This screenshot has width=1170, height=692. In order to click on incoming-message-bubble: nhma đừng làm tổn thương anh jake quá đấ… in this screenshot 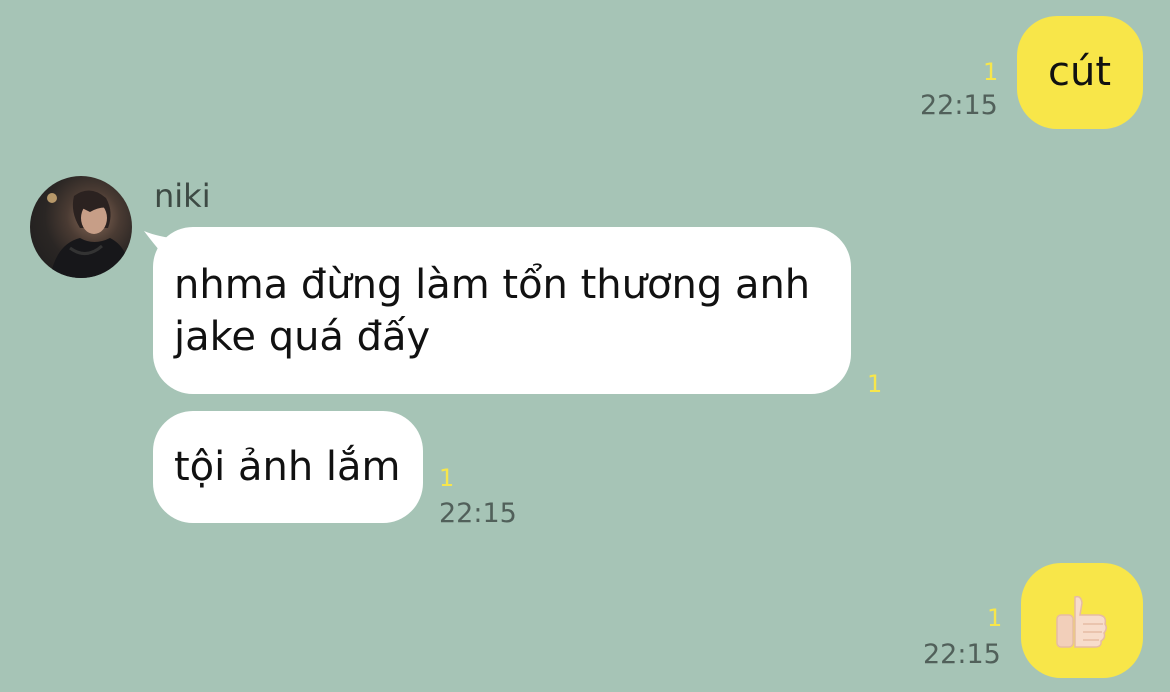, I will do `click(502, 310)`.